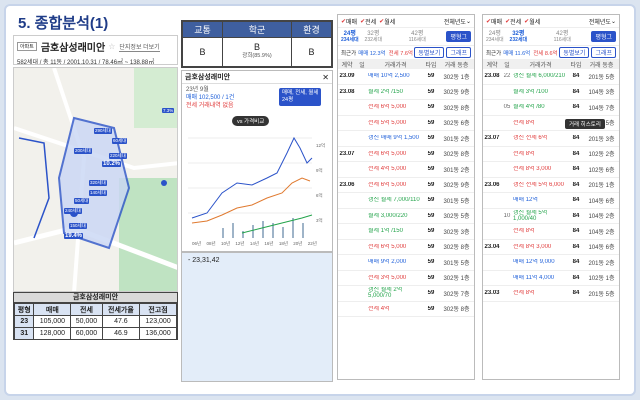  Describe the element at coordinates (254, 243) in the screenshot. I see `x-tick: 14년` at that location.